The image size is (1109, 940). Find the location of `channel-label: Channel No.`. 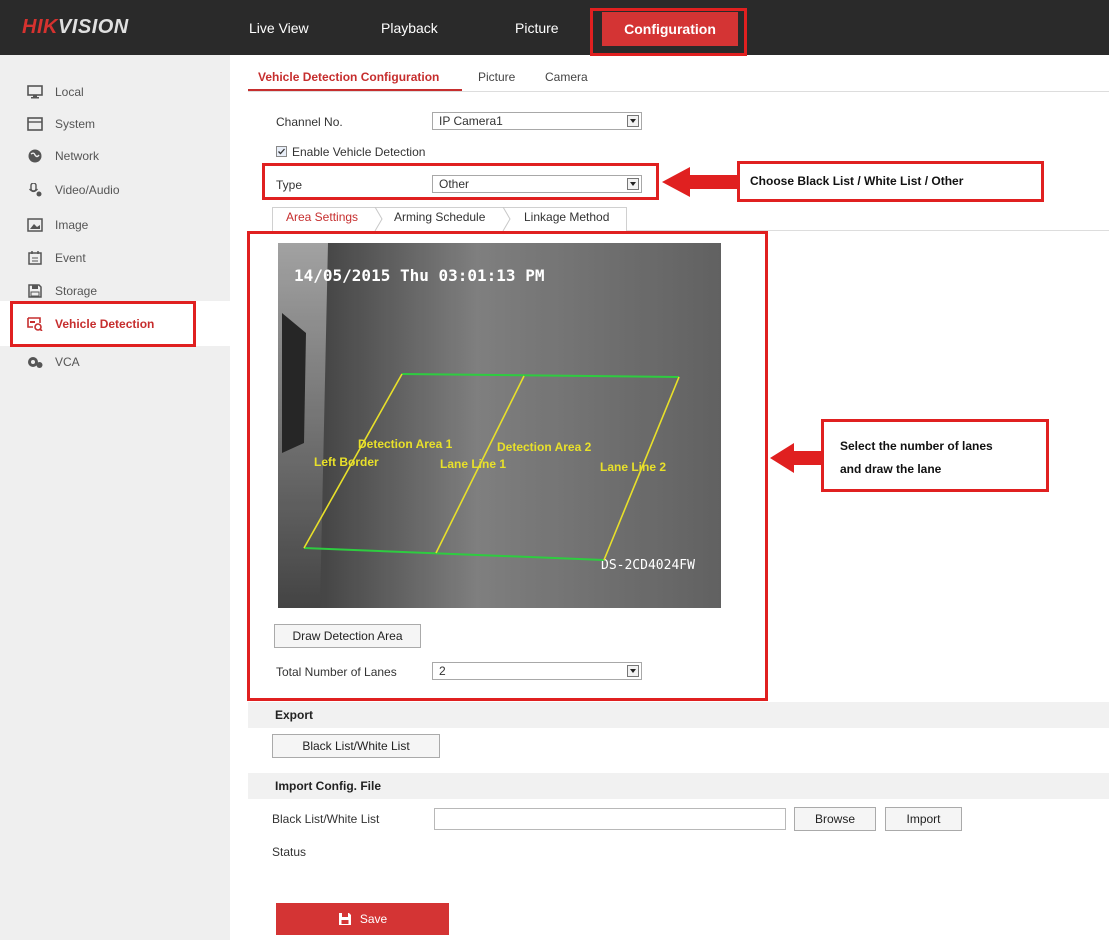

channel-label: Channel No. is located at coordinates (309, 122).